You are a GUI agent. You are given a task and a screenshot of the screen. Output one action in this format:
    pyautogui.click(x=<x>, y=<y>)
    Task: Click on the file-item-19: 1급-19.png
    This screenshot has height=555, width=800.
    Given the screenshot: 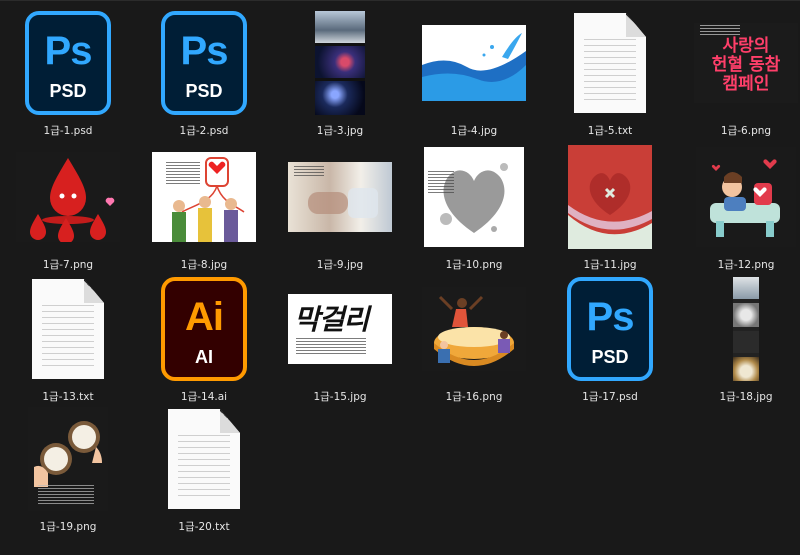 What is the action you would take?
    pyautogui.click(x=68, y=467)
    